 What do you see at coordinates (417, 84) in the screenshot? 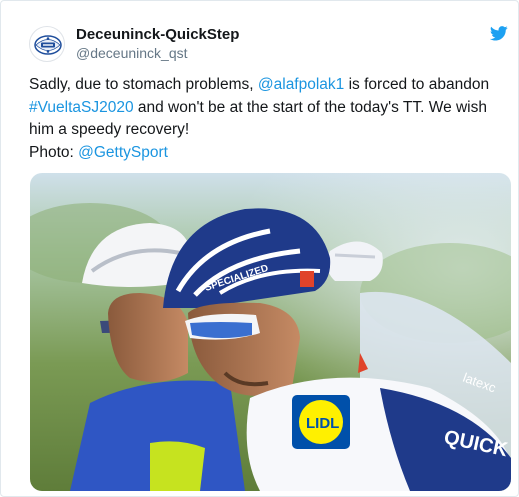
I see `tweet-text-line1-tail: is forced to abandon` at bounding box center [417, 84].